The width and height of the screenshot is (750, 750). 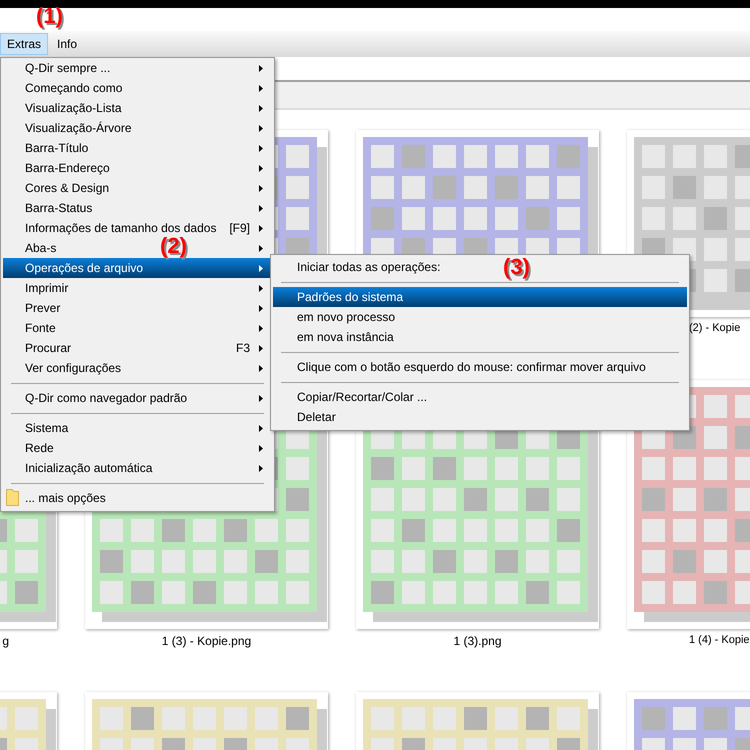 What do you see at coordinates (5, 642) in the screenshot?
I see `file-name: g` at bounding box center [5, 642].